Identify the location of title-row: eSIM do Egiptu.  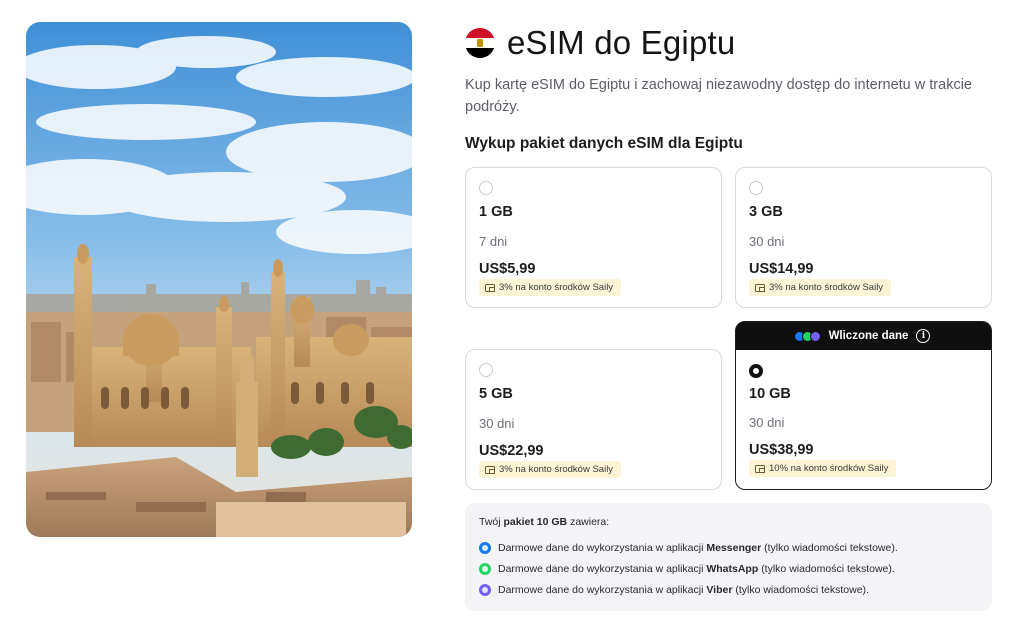
(600, 43).